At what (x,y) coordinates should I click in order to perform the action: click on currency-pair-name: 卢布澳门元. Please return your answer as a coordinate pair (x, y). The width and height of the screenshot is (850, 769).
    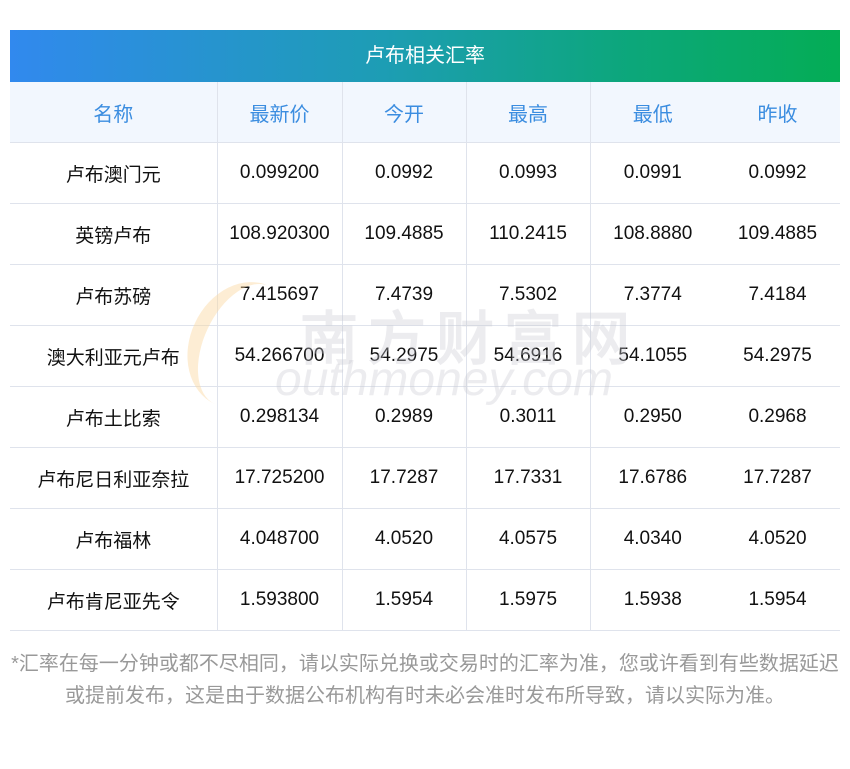
    Looking at the image, I should click on (114, 173).